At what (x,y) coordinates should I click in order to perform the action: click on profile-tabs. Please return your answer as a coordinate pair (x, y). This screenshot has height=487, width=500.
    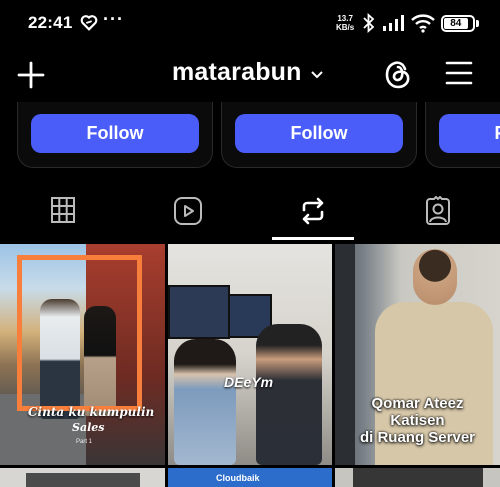
    Looking at the image, I should click on (250, 211).